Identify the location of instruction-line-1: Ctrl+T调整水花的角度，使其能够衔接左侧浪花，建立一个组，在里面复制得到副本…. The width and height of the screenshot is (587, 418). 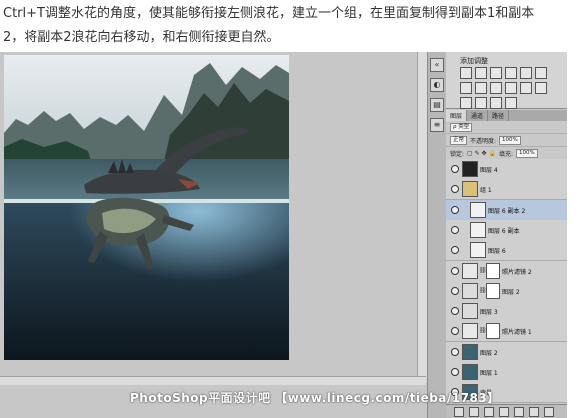
(269, 13).